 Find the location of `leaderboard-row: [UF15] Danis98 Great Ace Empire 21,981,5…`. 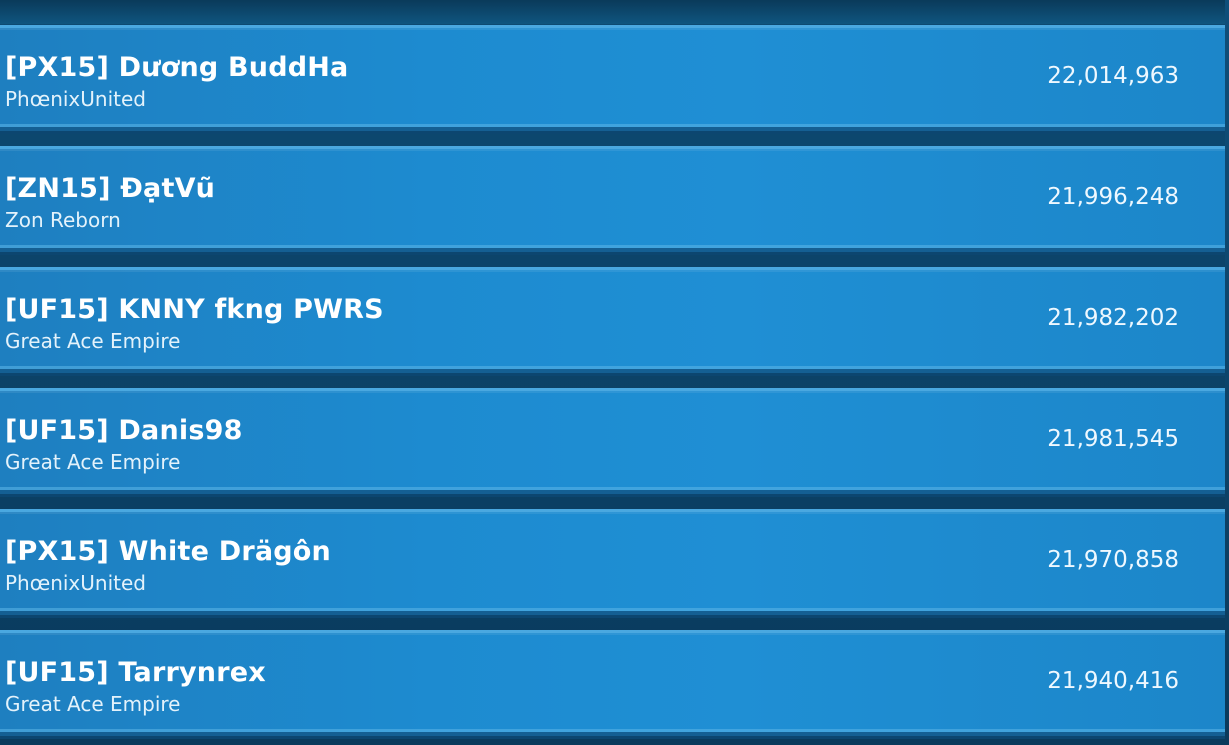

leaderboard-row: [UF15] Danis98 Great Ace Empire 21,981,5… is located at coordinates (614, 441).